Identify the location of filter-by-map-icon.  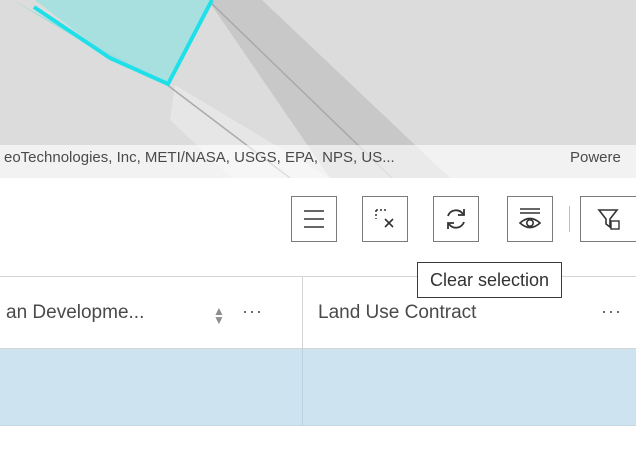
(608, 219).